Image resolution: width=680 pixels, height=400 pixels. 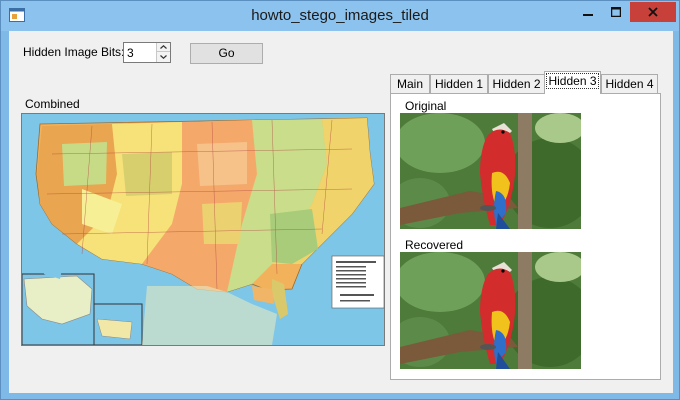 I want to click on chevron-up-icon, so click(x=163, y=47).